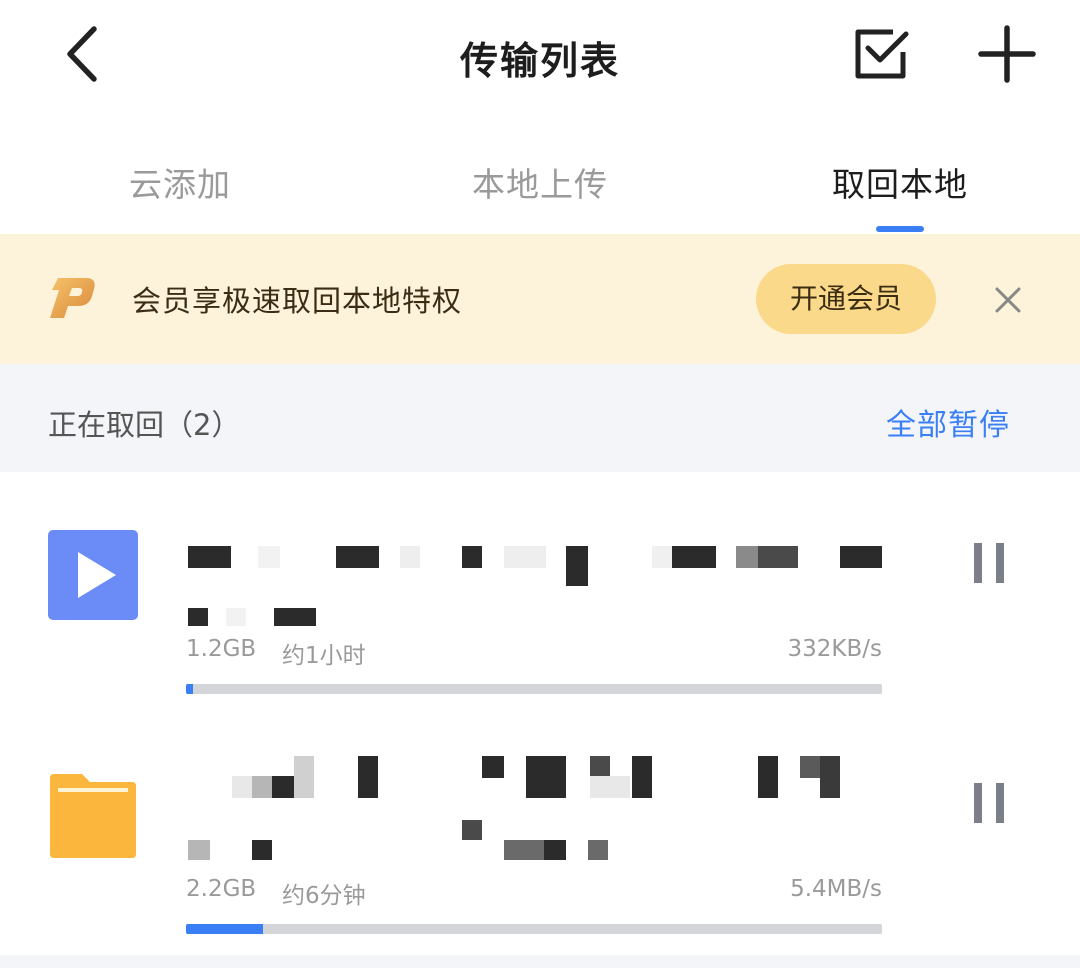 This screenshot has height=968, width=1080. I want to click on transfer-speed: 5.4MB/s, so click(836, 889).